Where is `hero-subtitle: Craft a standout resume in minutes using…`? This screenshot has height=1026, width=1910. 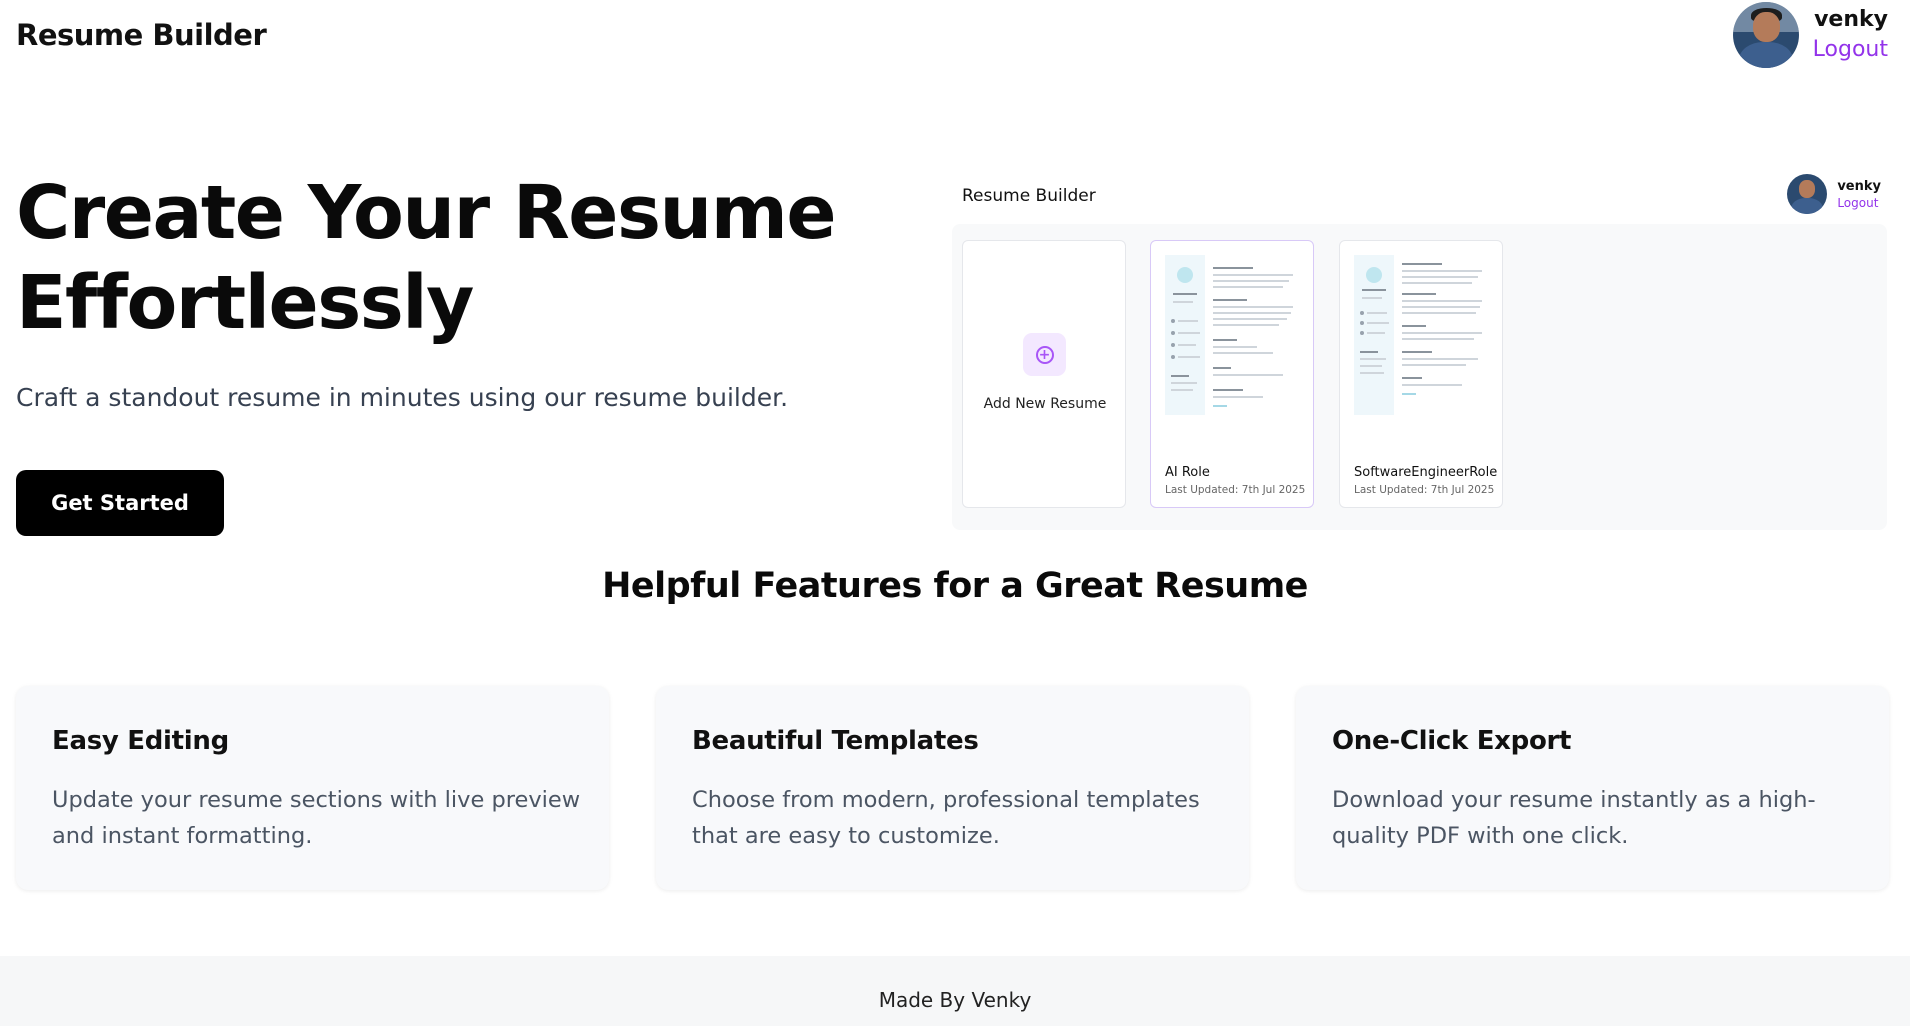 hero-subtitle: Craft a standout resume in minutes using… is located at coordinates (402, 397).